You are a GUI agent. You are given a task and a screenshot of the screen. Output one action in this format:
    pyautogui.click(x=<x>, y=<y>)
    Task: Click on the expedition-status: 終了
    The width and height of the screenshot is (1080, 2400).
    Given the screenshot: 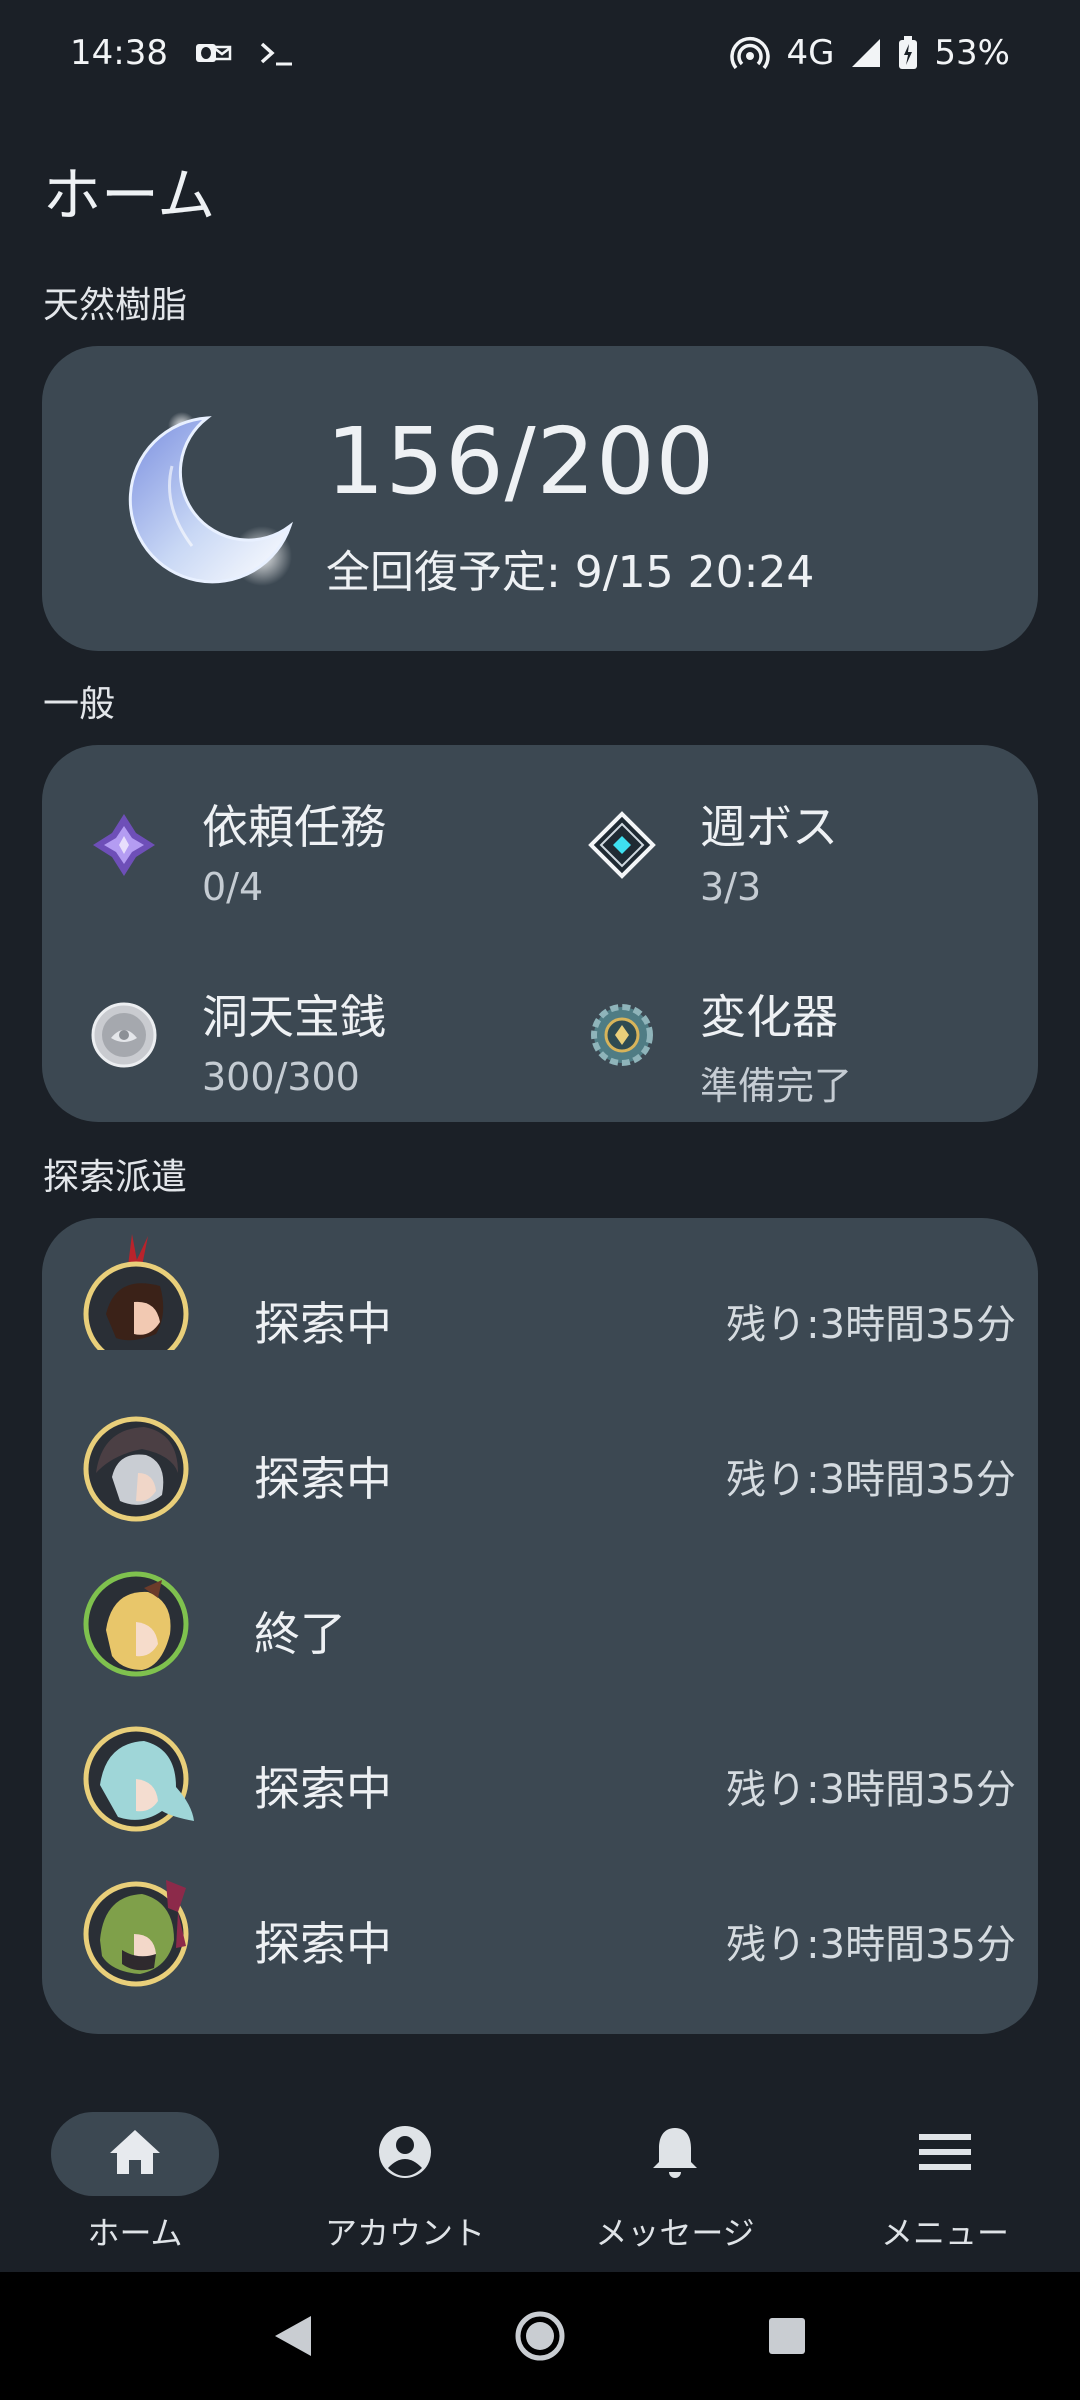 What is the action you would take?
    pyautogui.click(x=300, y=1634)
    